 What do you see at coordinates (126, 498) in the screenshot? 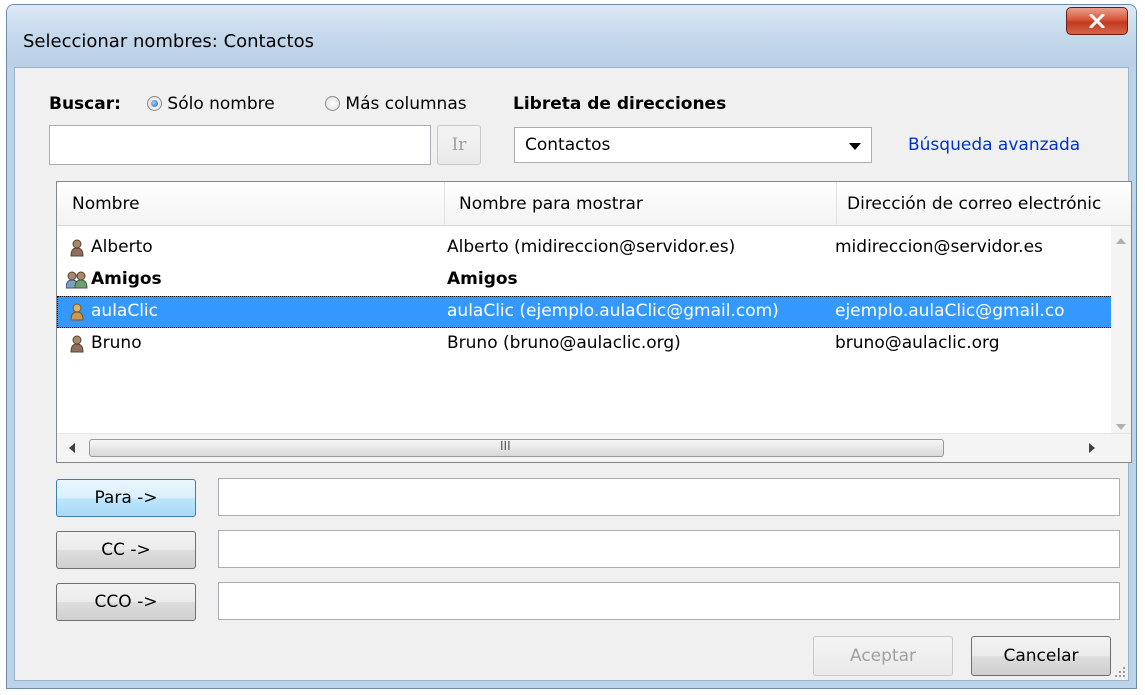
I see `to-button: Para ->` at bounding box center [126, 498].